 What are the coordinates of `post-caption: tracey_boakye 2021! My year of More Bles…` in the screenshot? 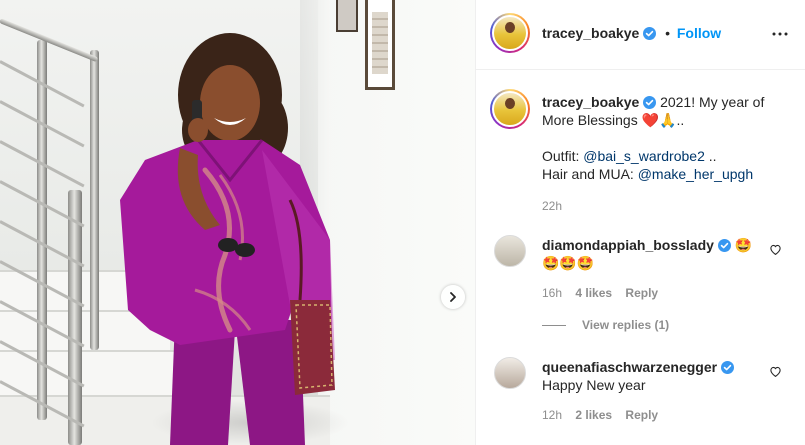 It's located at (662, 154).